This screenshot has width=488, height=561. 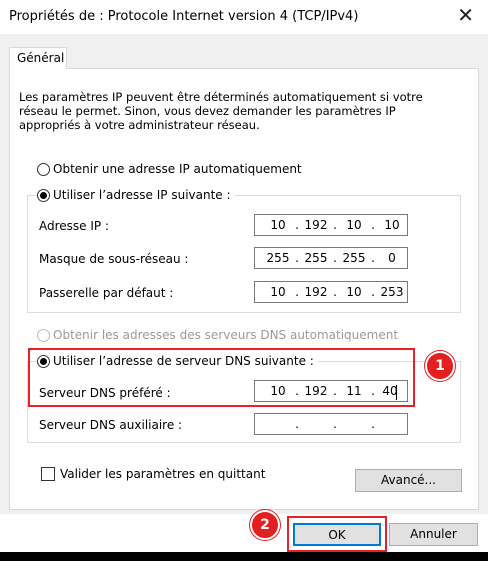 I want to click on octet: 0, so click(x=392, y=258).